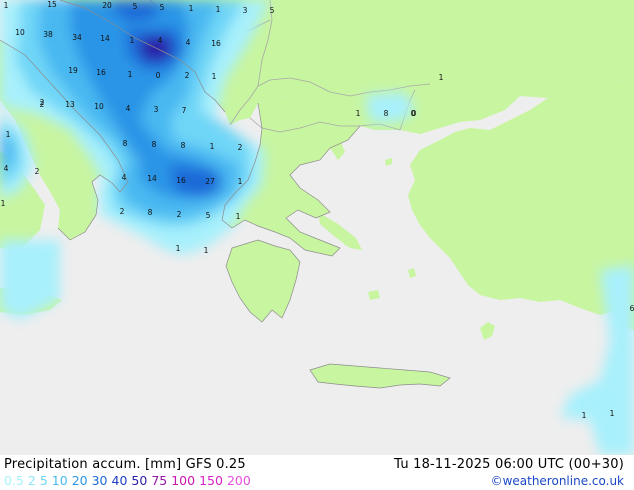 Image resolution: width=634 pixels, height=490 pixels. I want to click on legend-item: 5, so click(43, 480).